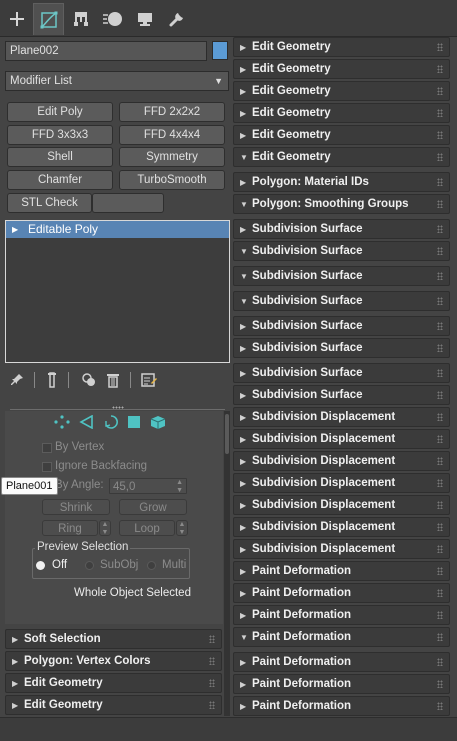 The image size is (457, 741). What do you see at coordinates (60, 180) in the screenshot?
I see `chamfer-button: Chamfer` at bounding box center [60, 180].